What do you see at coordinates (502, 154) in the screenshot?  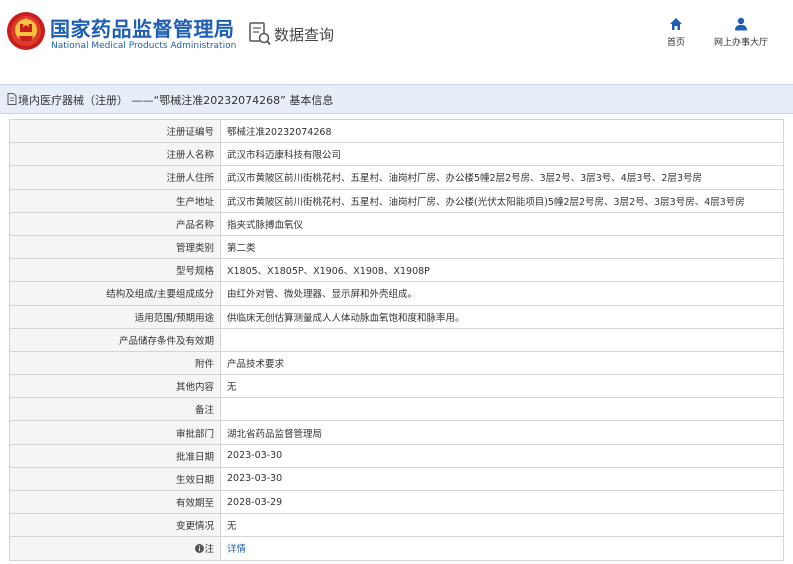 I see `field-value: 武汉市科迈康科技有限公司` at bounding box center [502, 154].